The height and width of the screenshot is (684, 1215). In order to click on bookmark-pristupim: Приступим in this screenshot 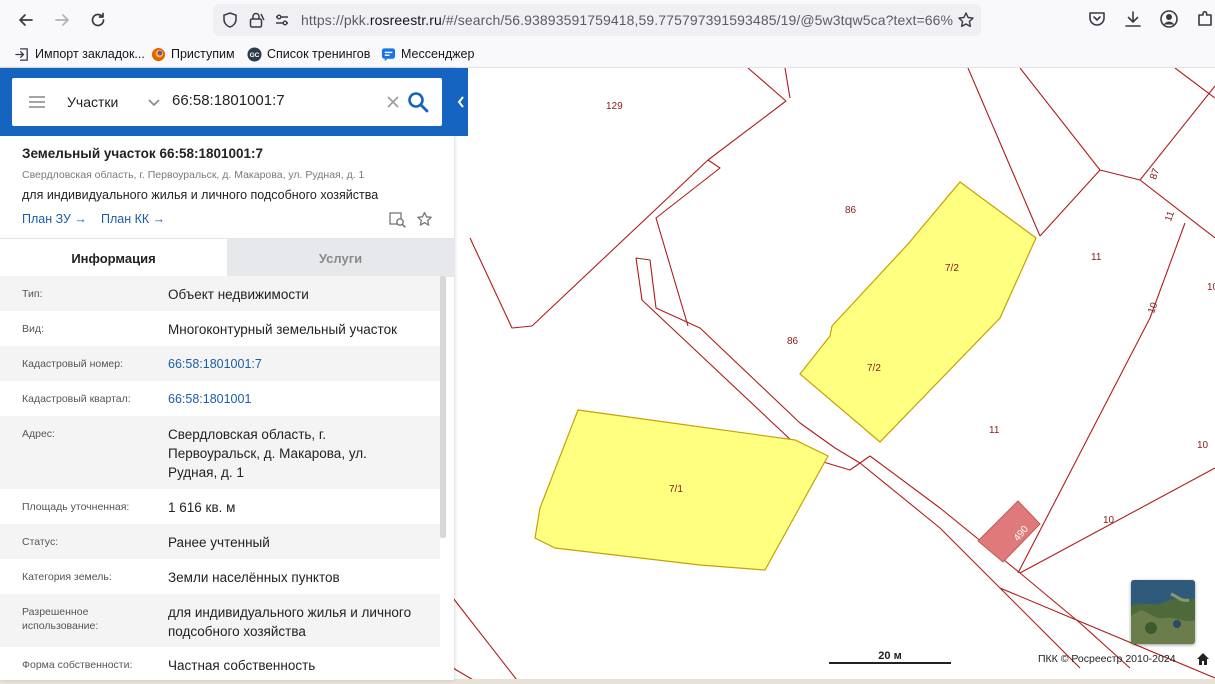, I will do `click(192, 54)`.